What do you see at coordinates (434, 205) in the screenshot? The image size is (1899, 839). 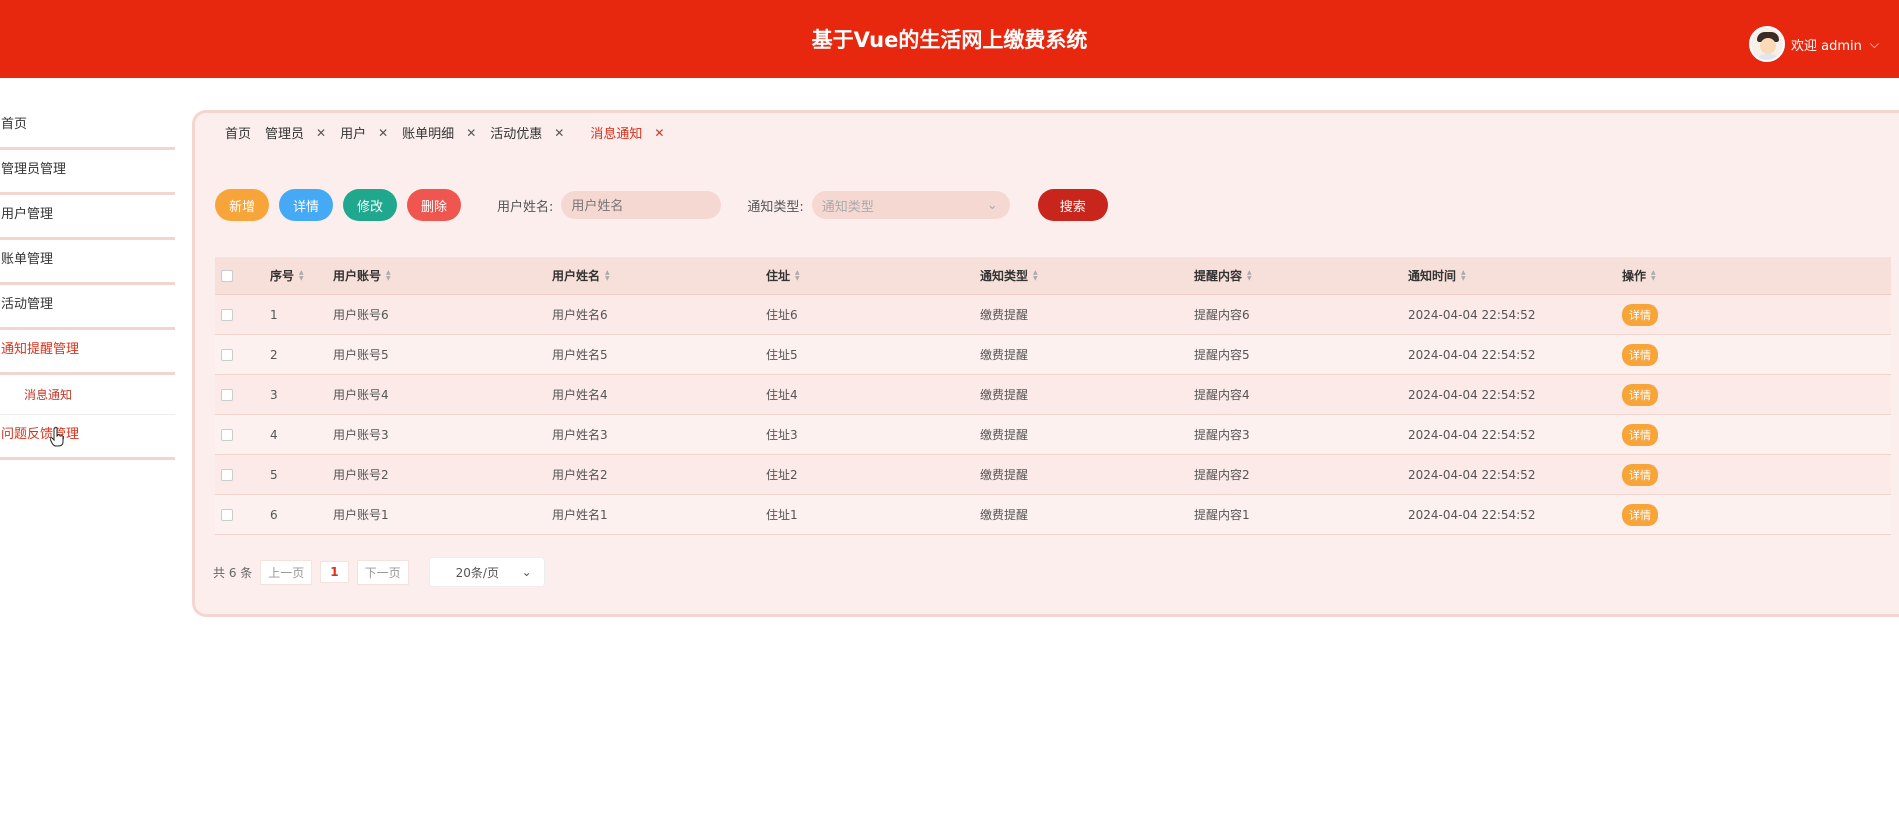 I see `delete-button: 删除` at bounding box center [434, 205].